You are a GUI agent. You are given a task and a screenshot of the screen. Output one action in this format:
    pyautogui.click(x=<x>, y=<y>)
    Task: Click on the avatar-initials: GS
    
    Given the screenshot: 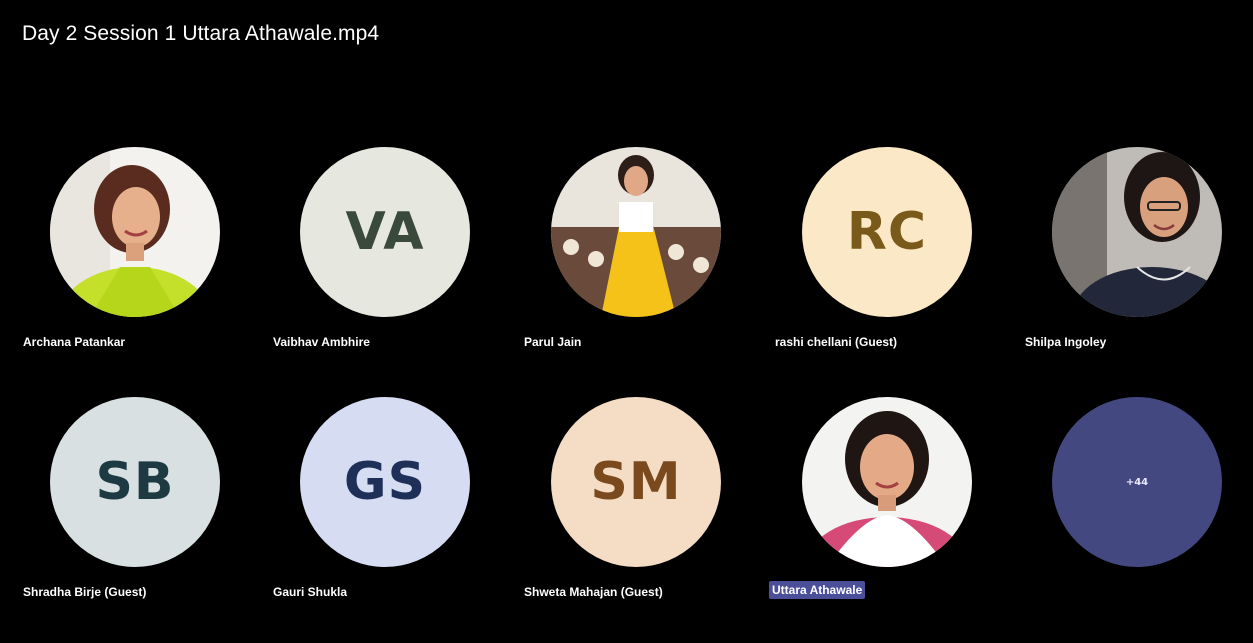 What is the action you would take?
    pyautogui.click(x=385, y=482)
    